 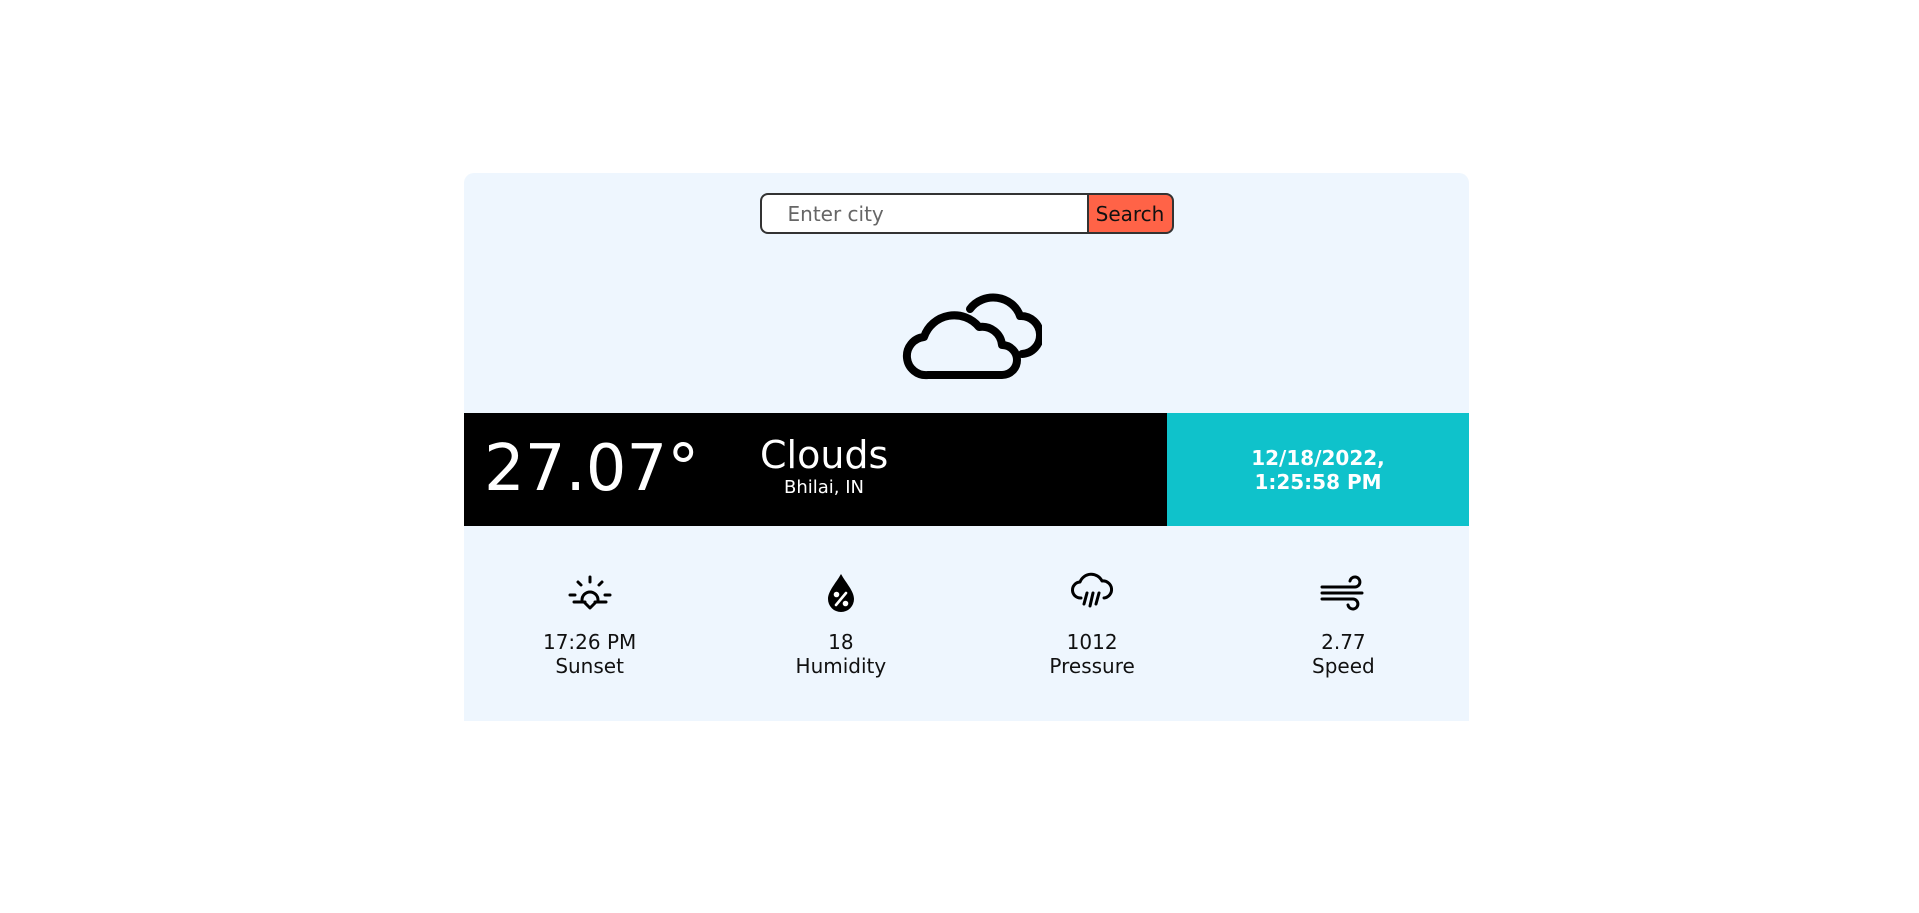 What do you see at coordinates (589, 666) in the screenshot?
I see `sunset-label: Sunset` at bounding box center [589, 666].